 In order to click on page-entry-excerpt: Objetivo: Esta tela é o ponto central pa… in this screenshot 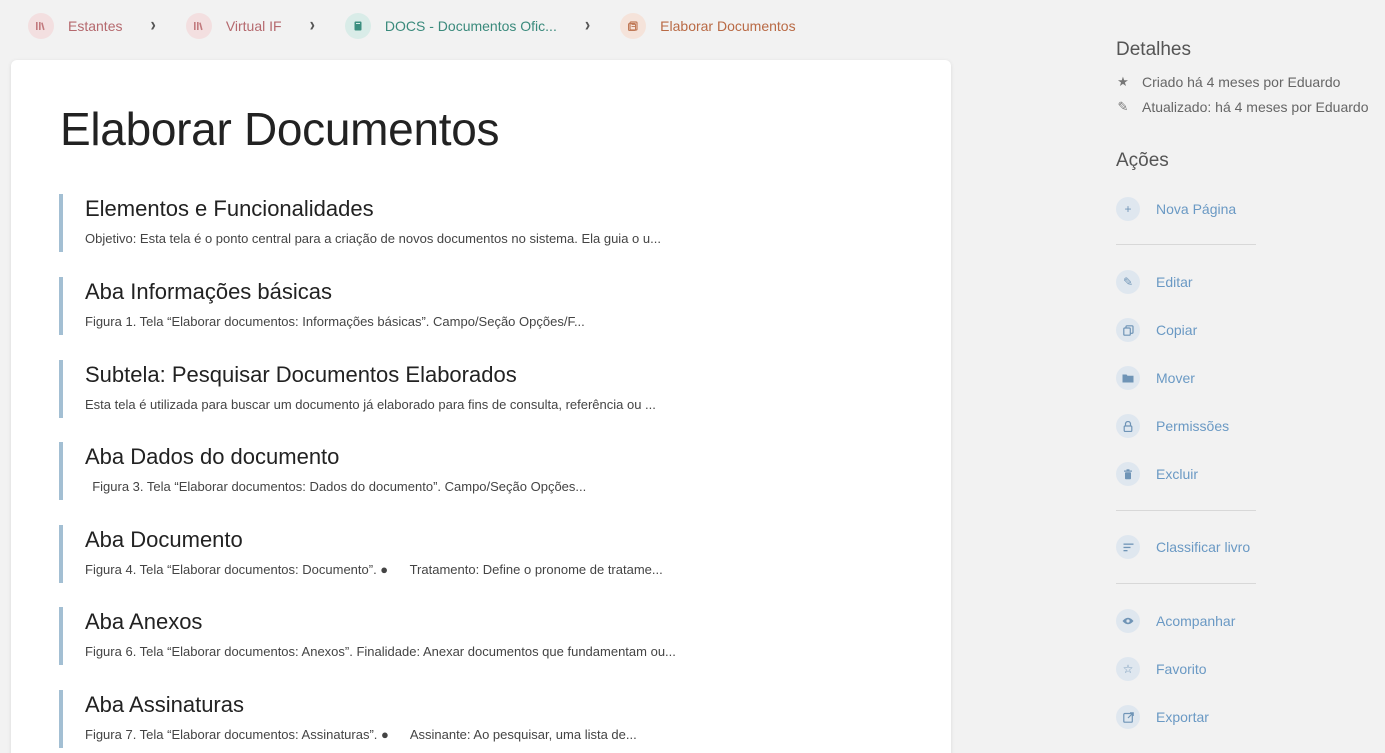, I will do `click(373, 238)`.